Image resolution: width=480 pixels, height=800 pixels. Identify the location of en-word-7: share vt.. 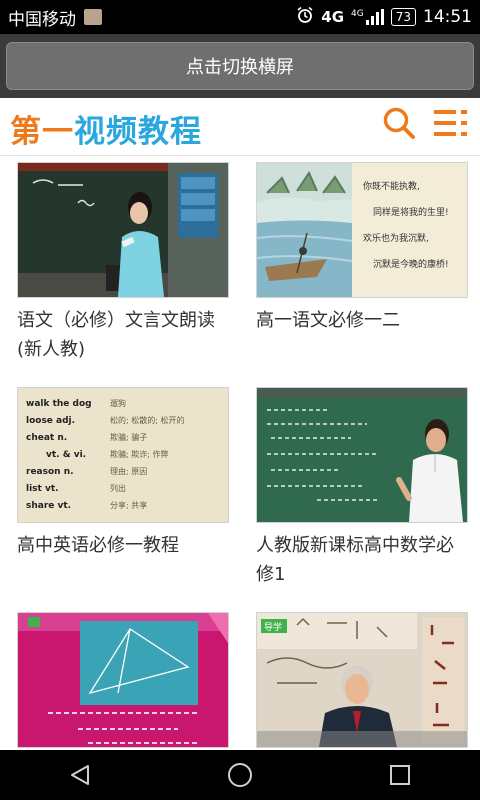
(48, 506).